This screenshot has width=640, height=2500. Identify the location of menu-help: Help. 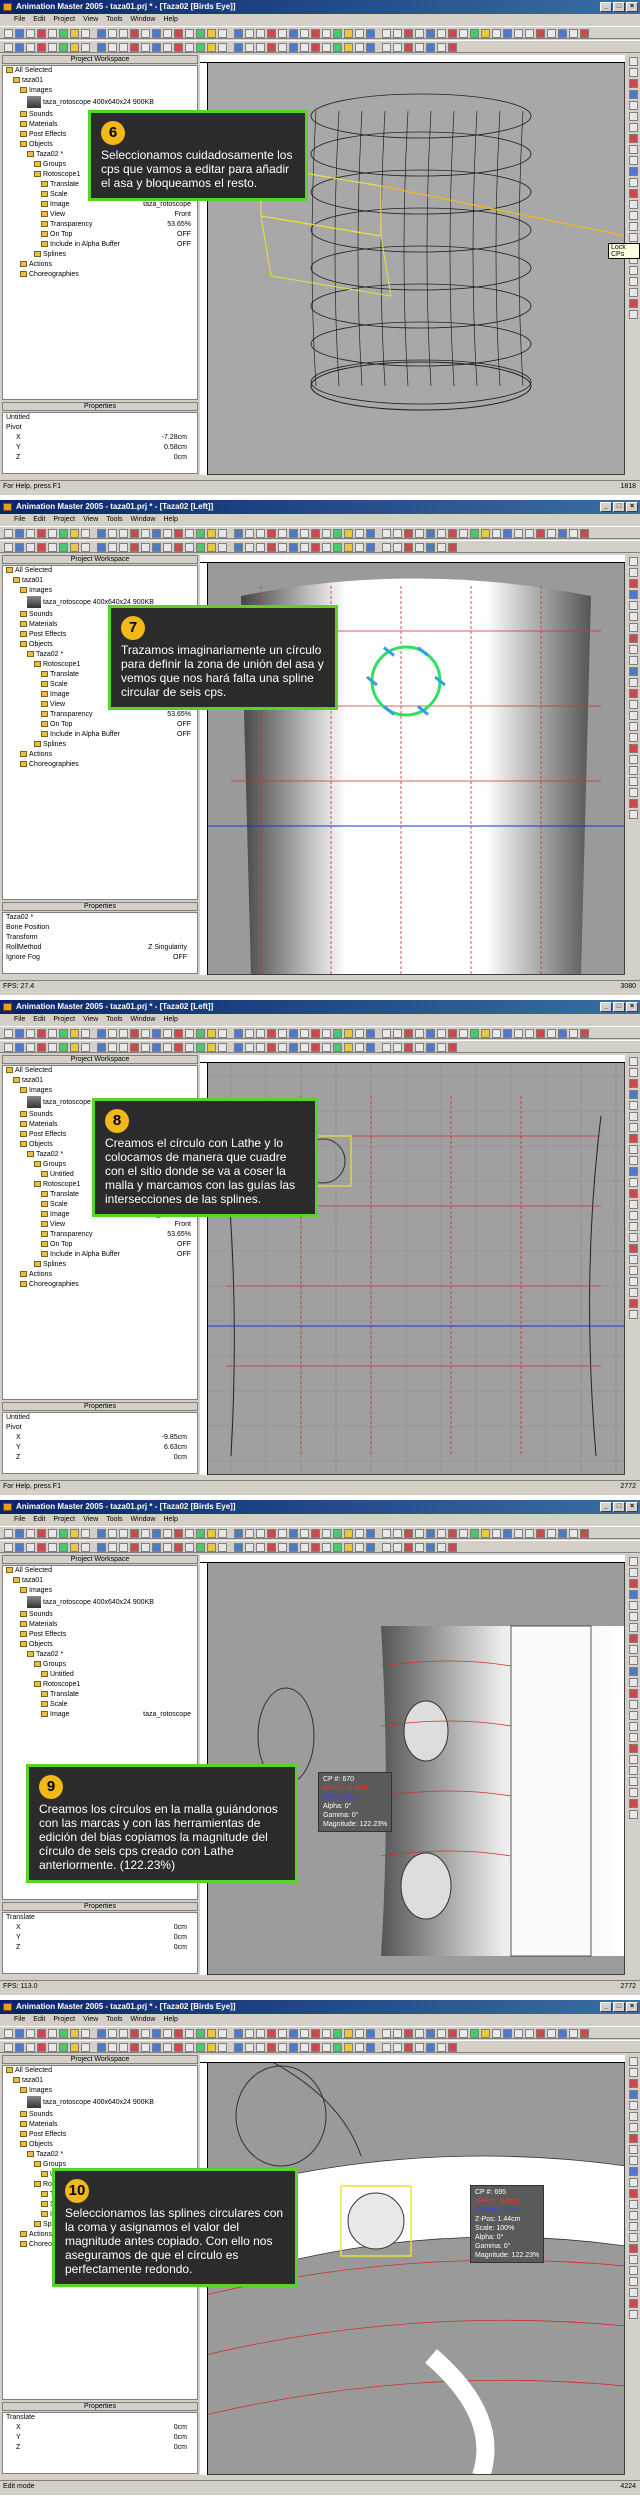
(170, 1520).